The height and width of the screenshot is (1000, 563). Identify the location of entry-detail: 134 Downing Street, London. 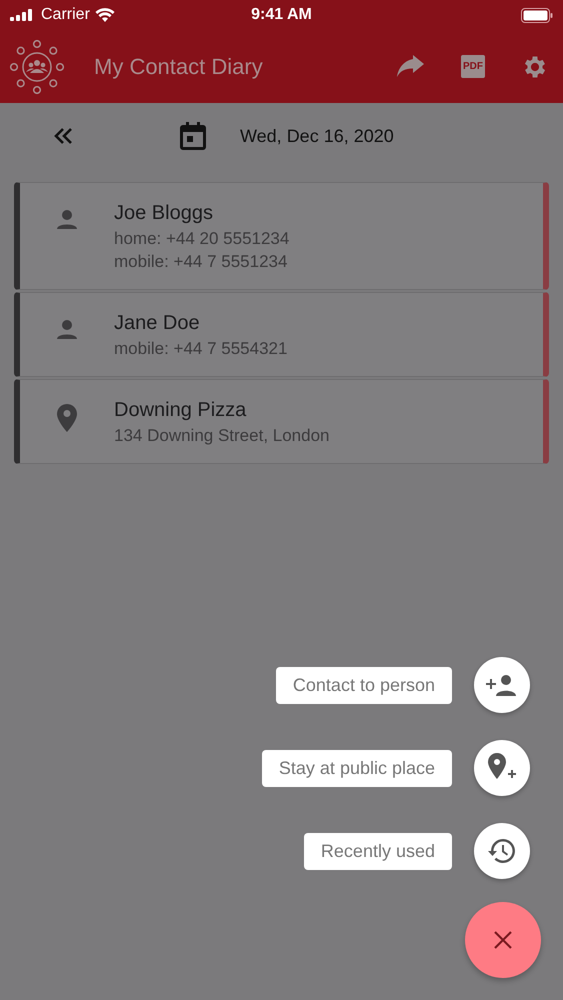
(222, 436).